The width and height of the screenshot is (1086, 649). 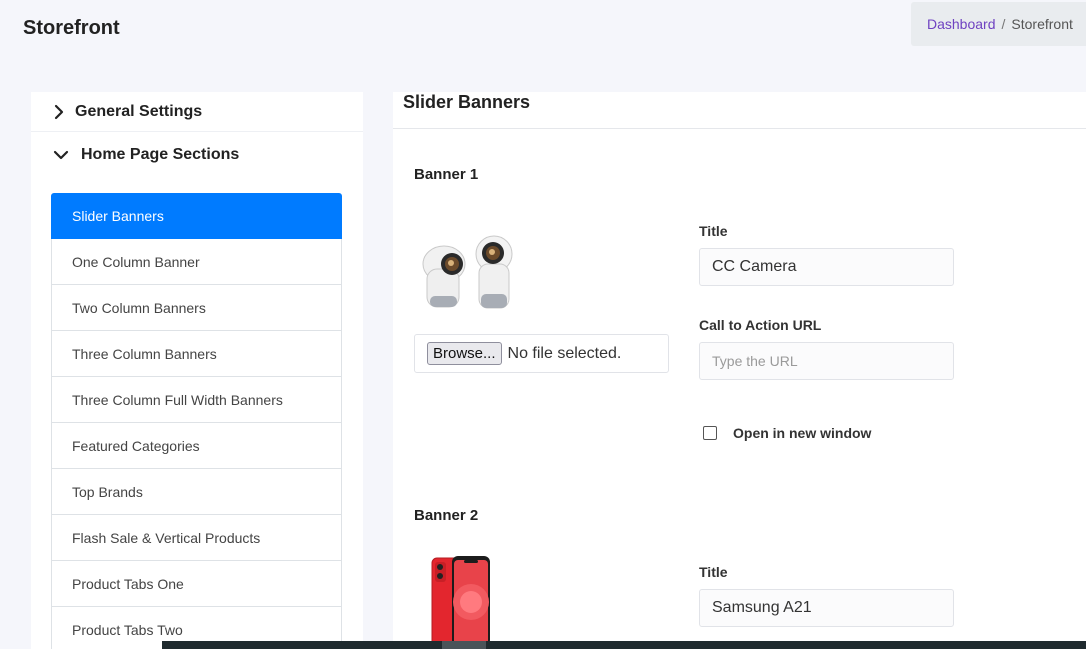 I want to click on banner-1-cta-label: Call to Action URL, so click(x=760, y=325).